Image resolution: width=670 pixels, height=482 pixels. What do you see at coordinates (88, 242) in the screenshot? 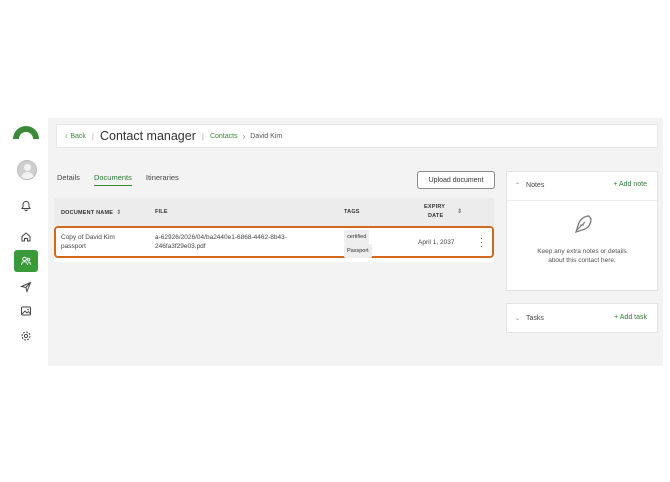
I see `document-name-cell: Copy of David Kim passport` at bounding box center [88, 242].